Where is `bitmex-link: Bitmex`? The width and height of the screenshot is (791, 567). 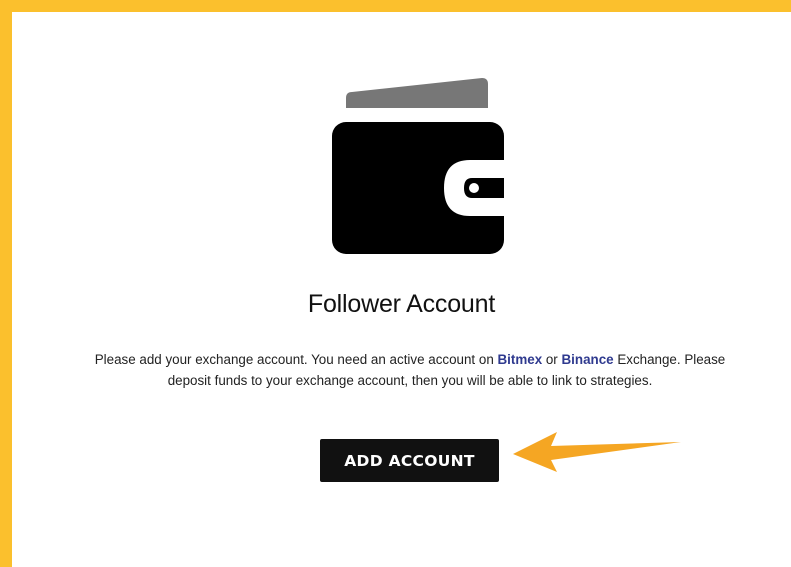
bitmex-link: Bitmex is located at coordinates (519, 359).